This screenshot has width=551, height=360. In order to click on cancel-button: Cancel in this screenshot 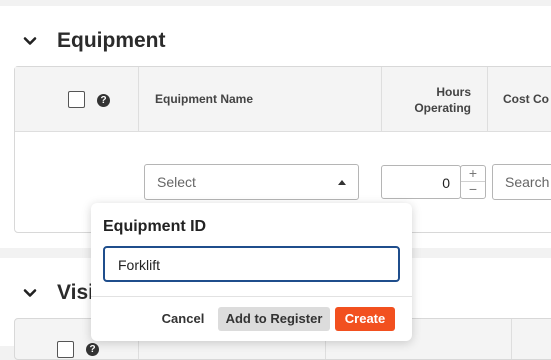, I will do `click(183, 319)`.